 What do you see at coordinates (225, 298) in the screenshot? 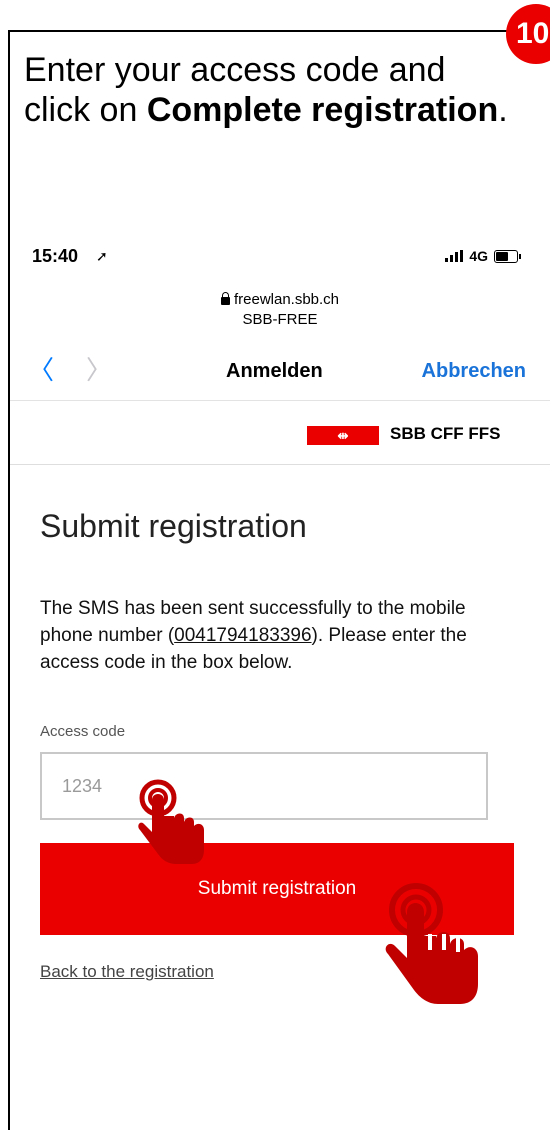
I see `lock-icon` at bounding box center [225, 298].